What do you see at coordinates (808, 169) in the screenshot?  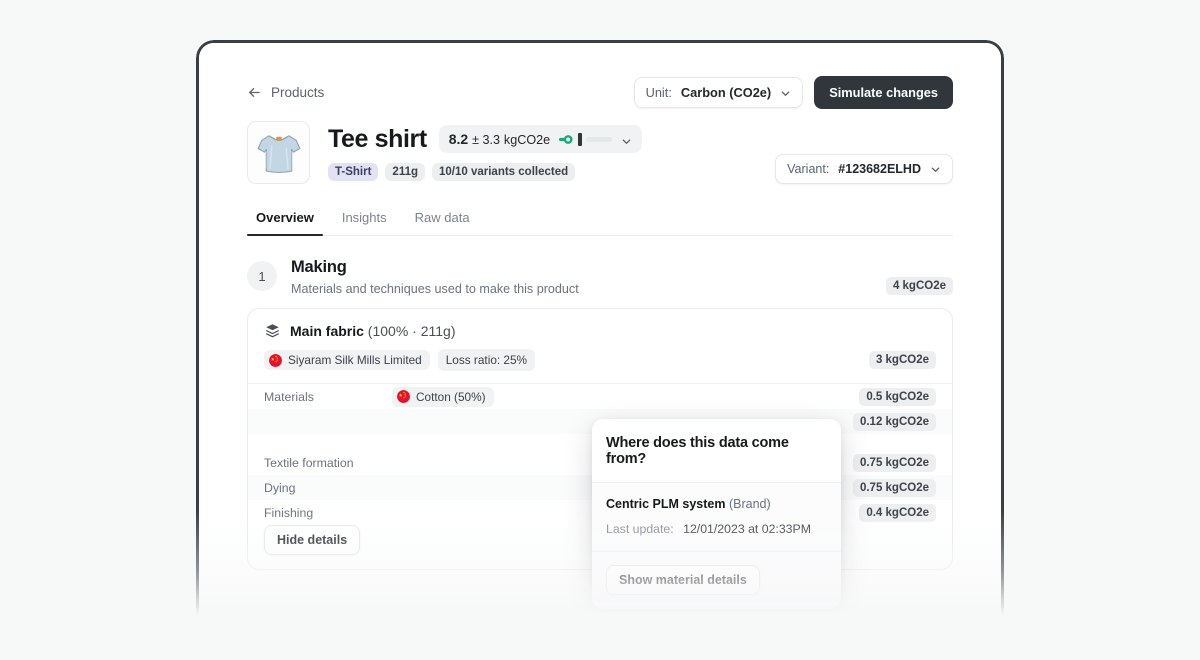 I see `variant-select-prefix: Variant:` at bounding box center [808, 169].